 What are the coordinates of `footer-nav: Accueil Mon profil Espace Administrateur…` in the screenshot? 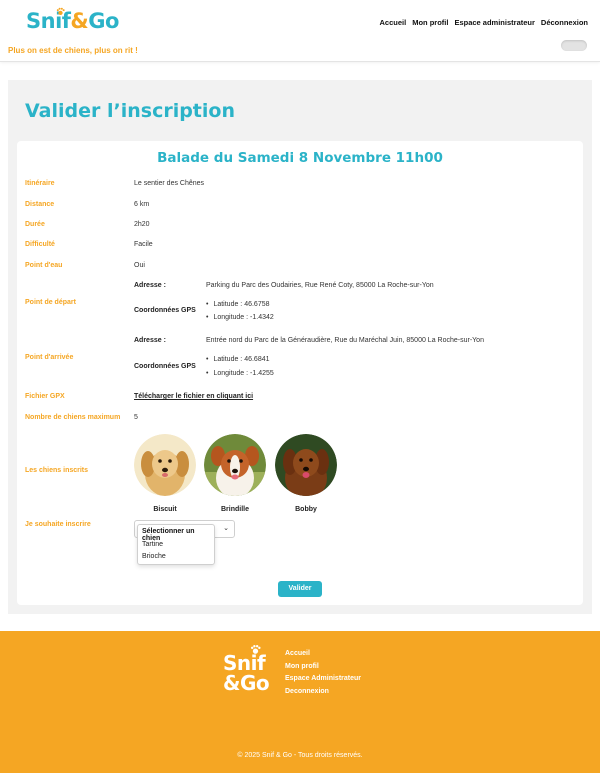 It's located at (323, 673).